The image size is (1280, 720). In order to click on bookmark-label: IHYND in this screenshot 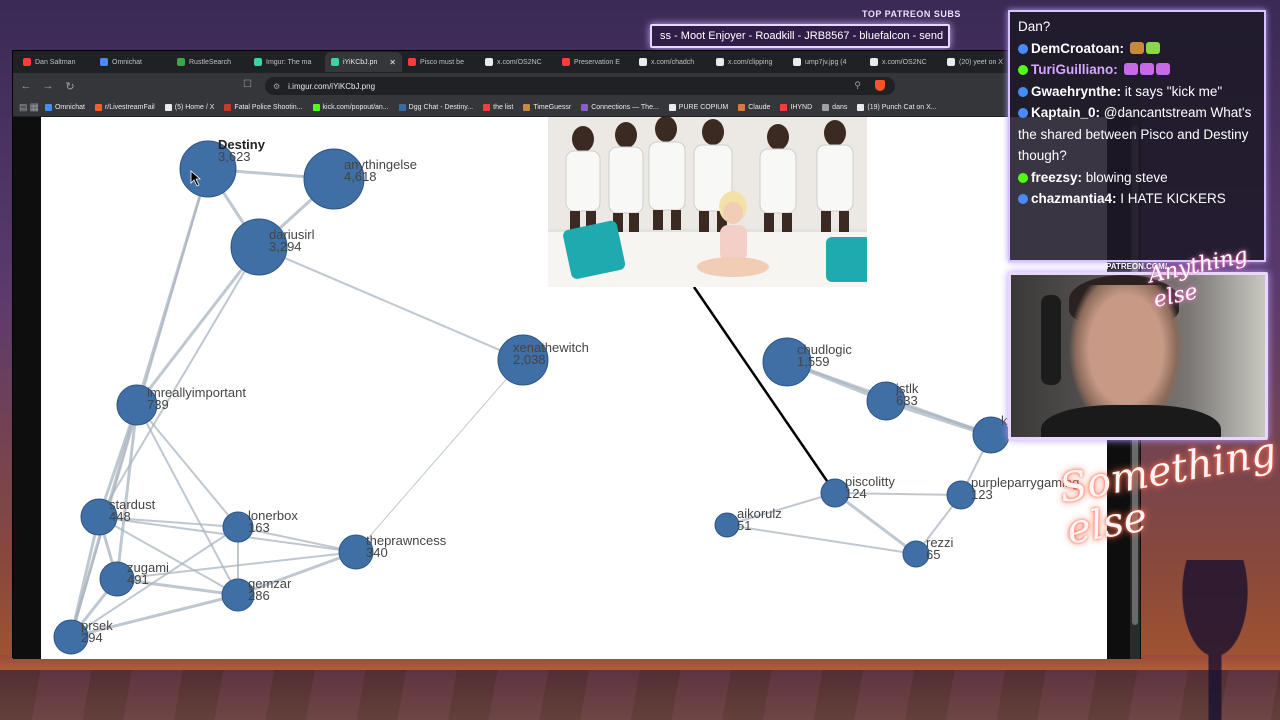, I will do `click(801, 107)`.